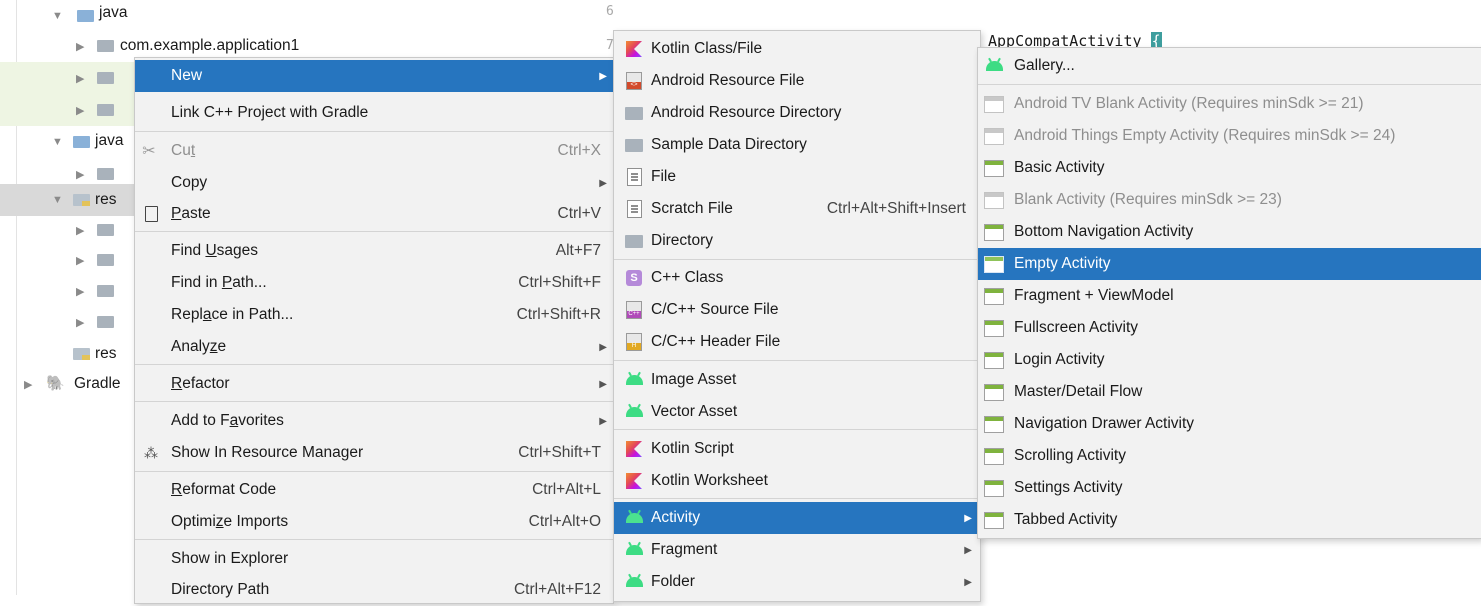 This screenshot has width=1481, height=606. What do you see at coordinates (634, 310) in the screenshot?
I see `cpp-source-icon: C++` at bounding box center [634, 310].